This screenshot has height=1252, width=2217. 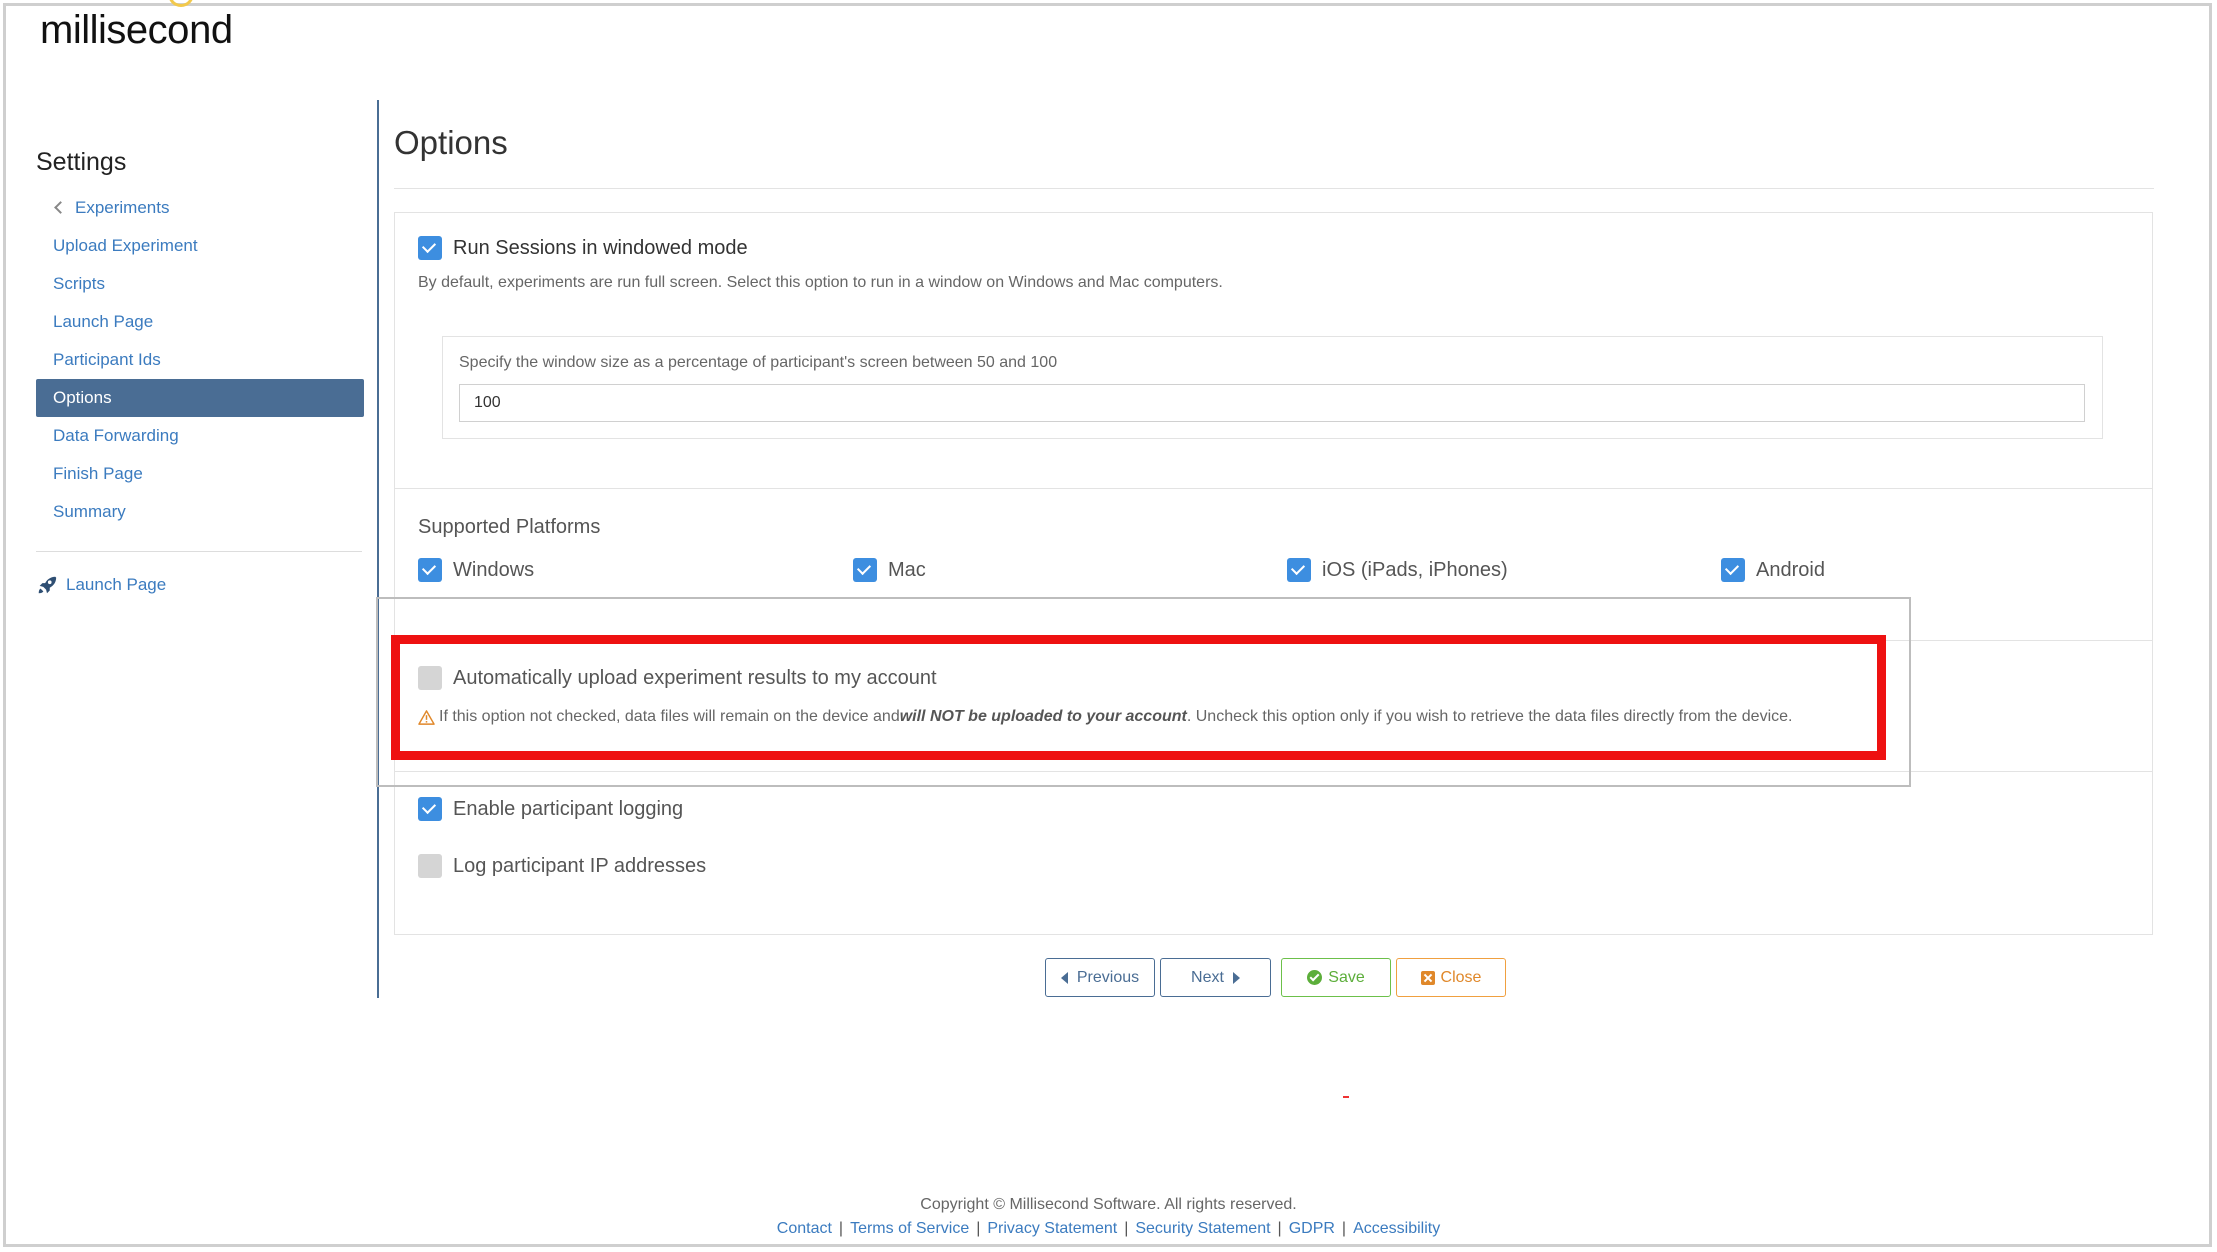 I want to click on title-divider, so click(x=1274, y=188).